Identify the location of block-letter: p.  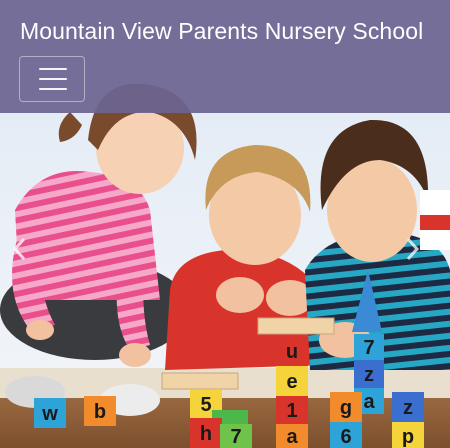
(408, 437).